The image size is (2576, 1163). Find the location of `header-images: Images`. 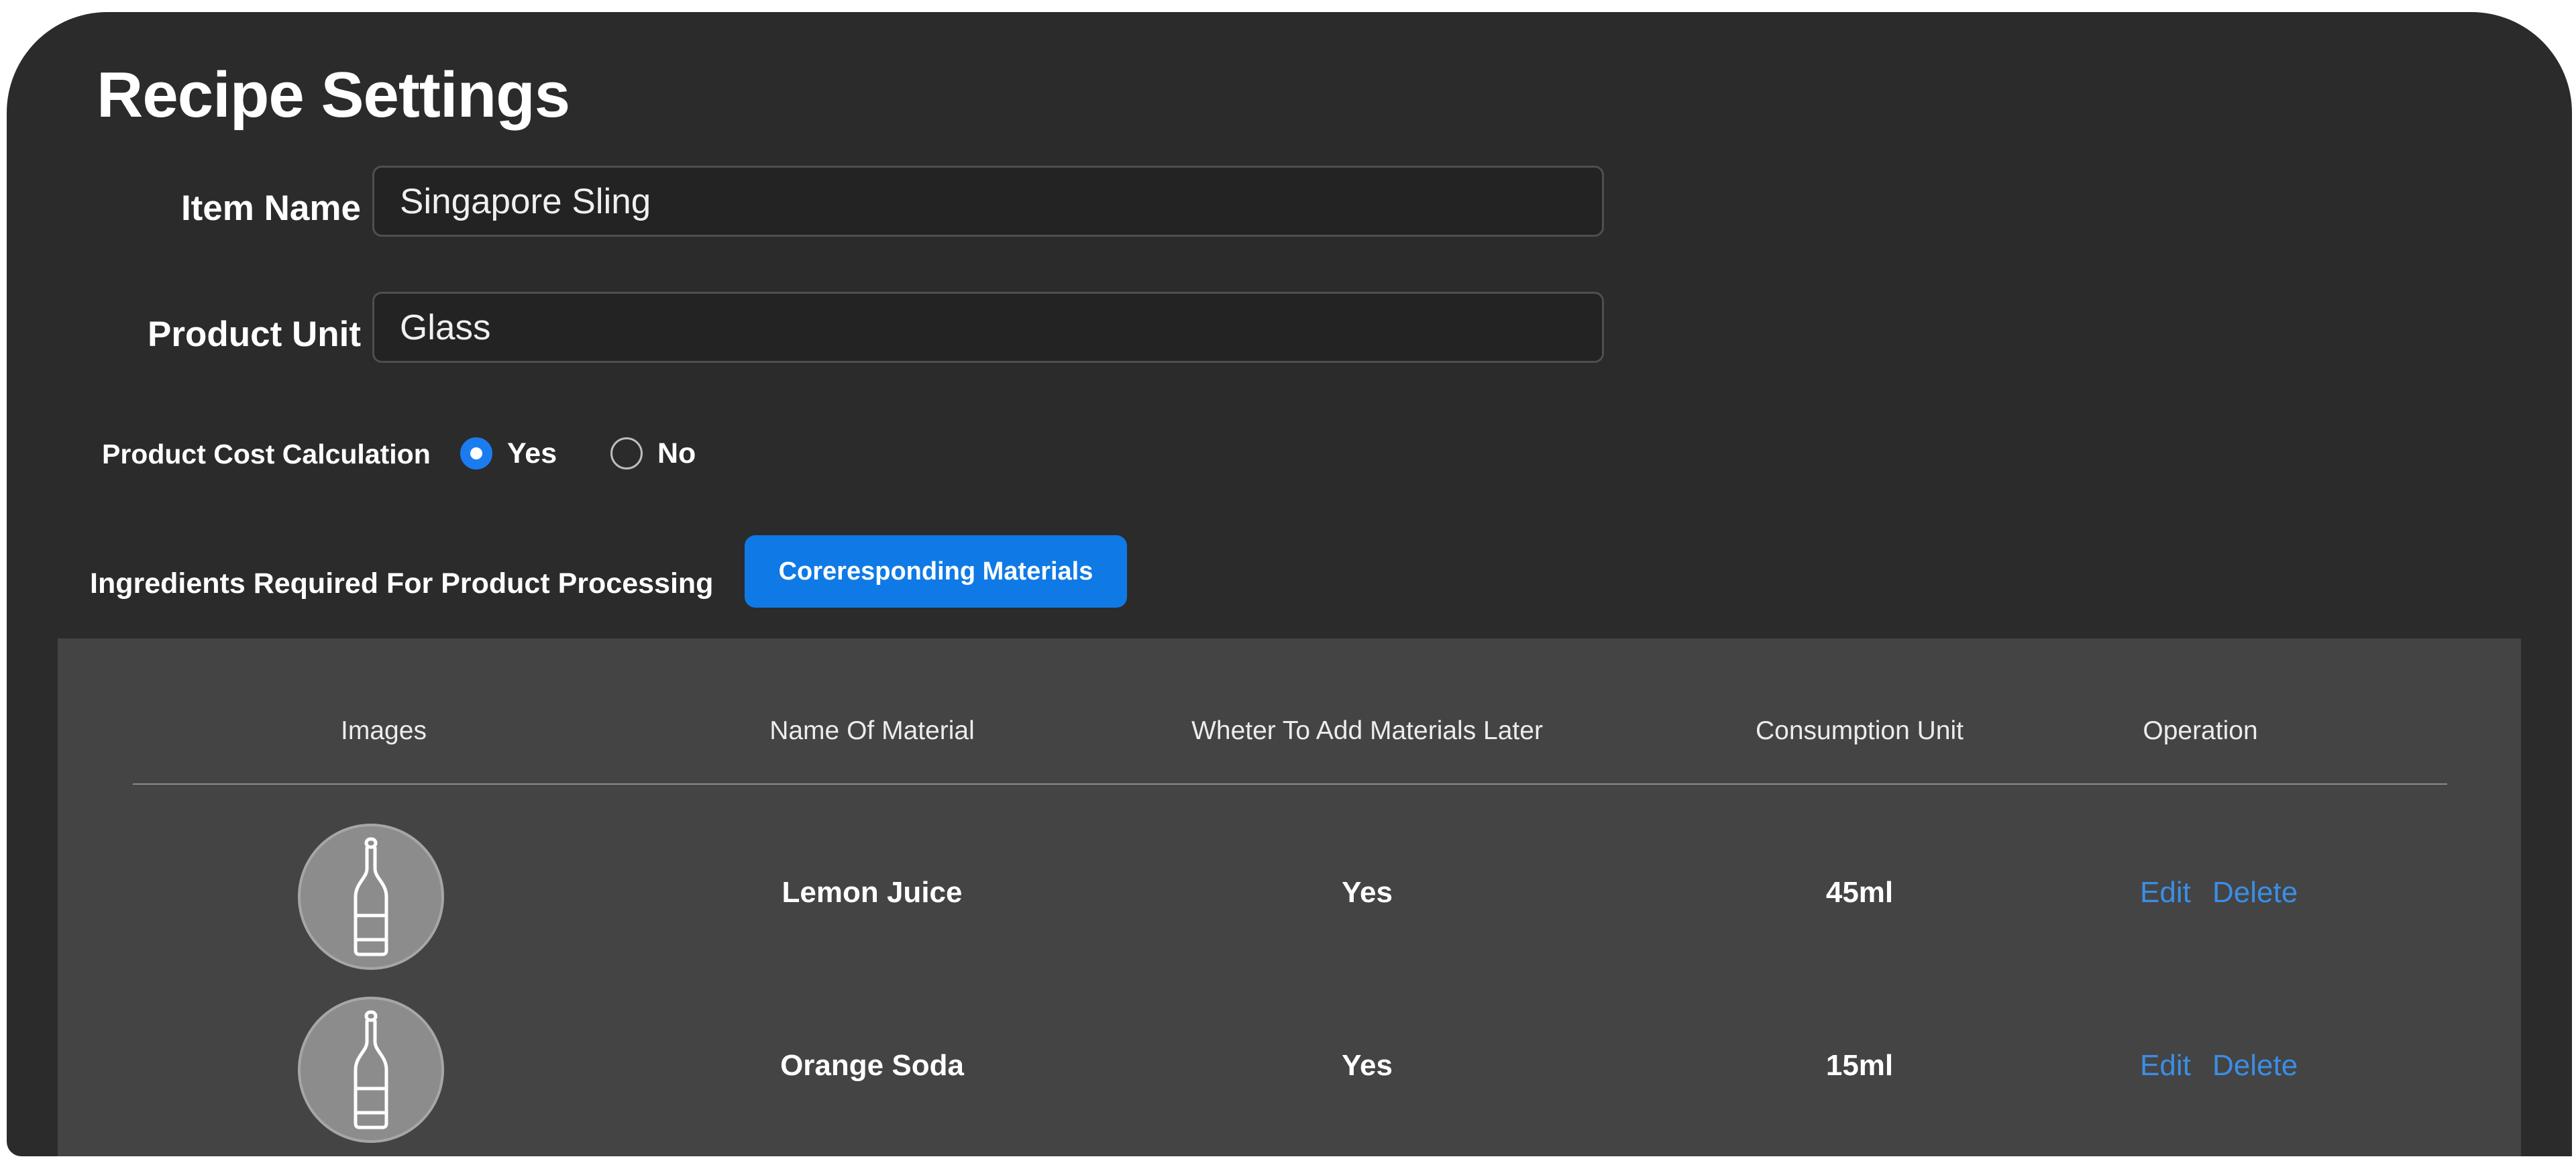

header-images: Images is located at coordinates (384, 731).